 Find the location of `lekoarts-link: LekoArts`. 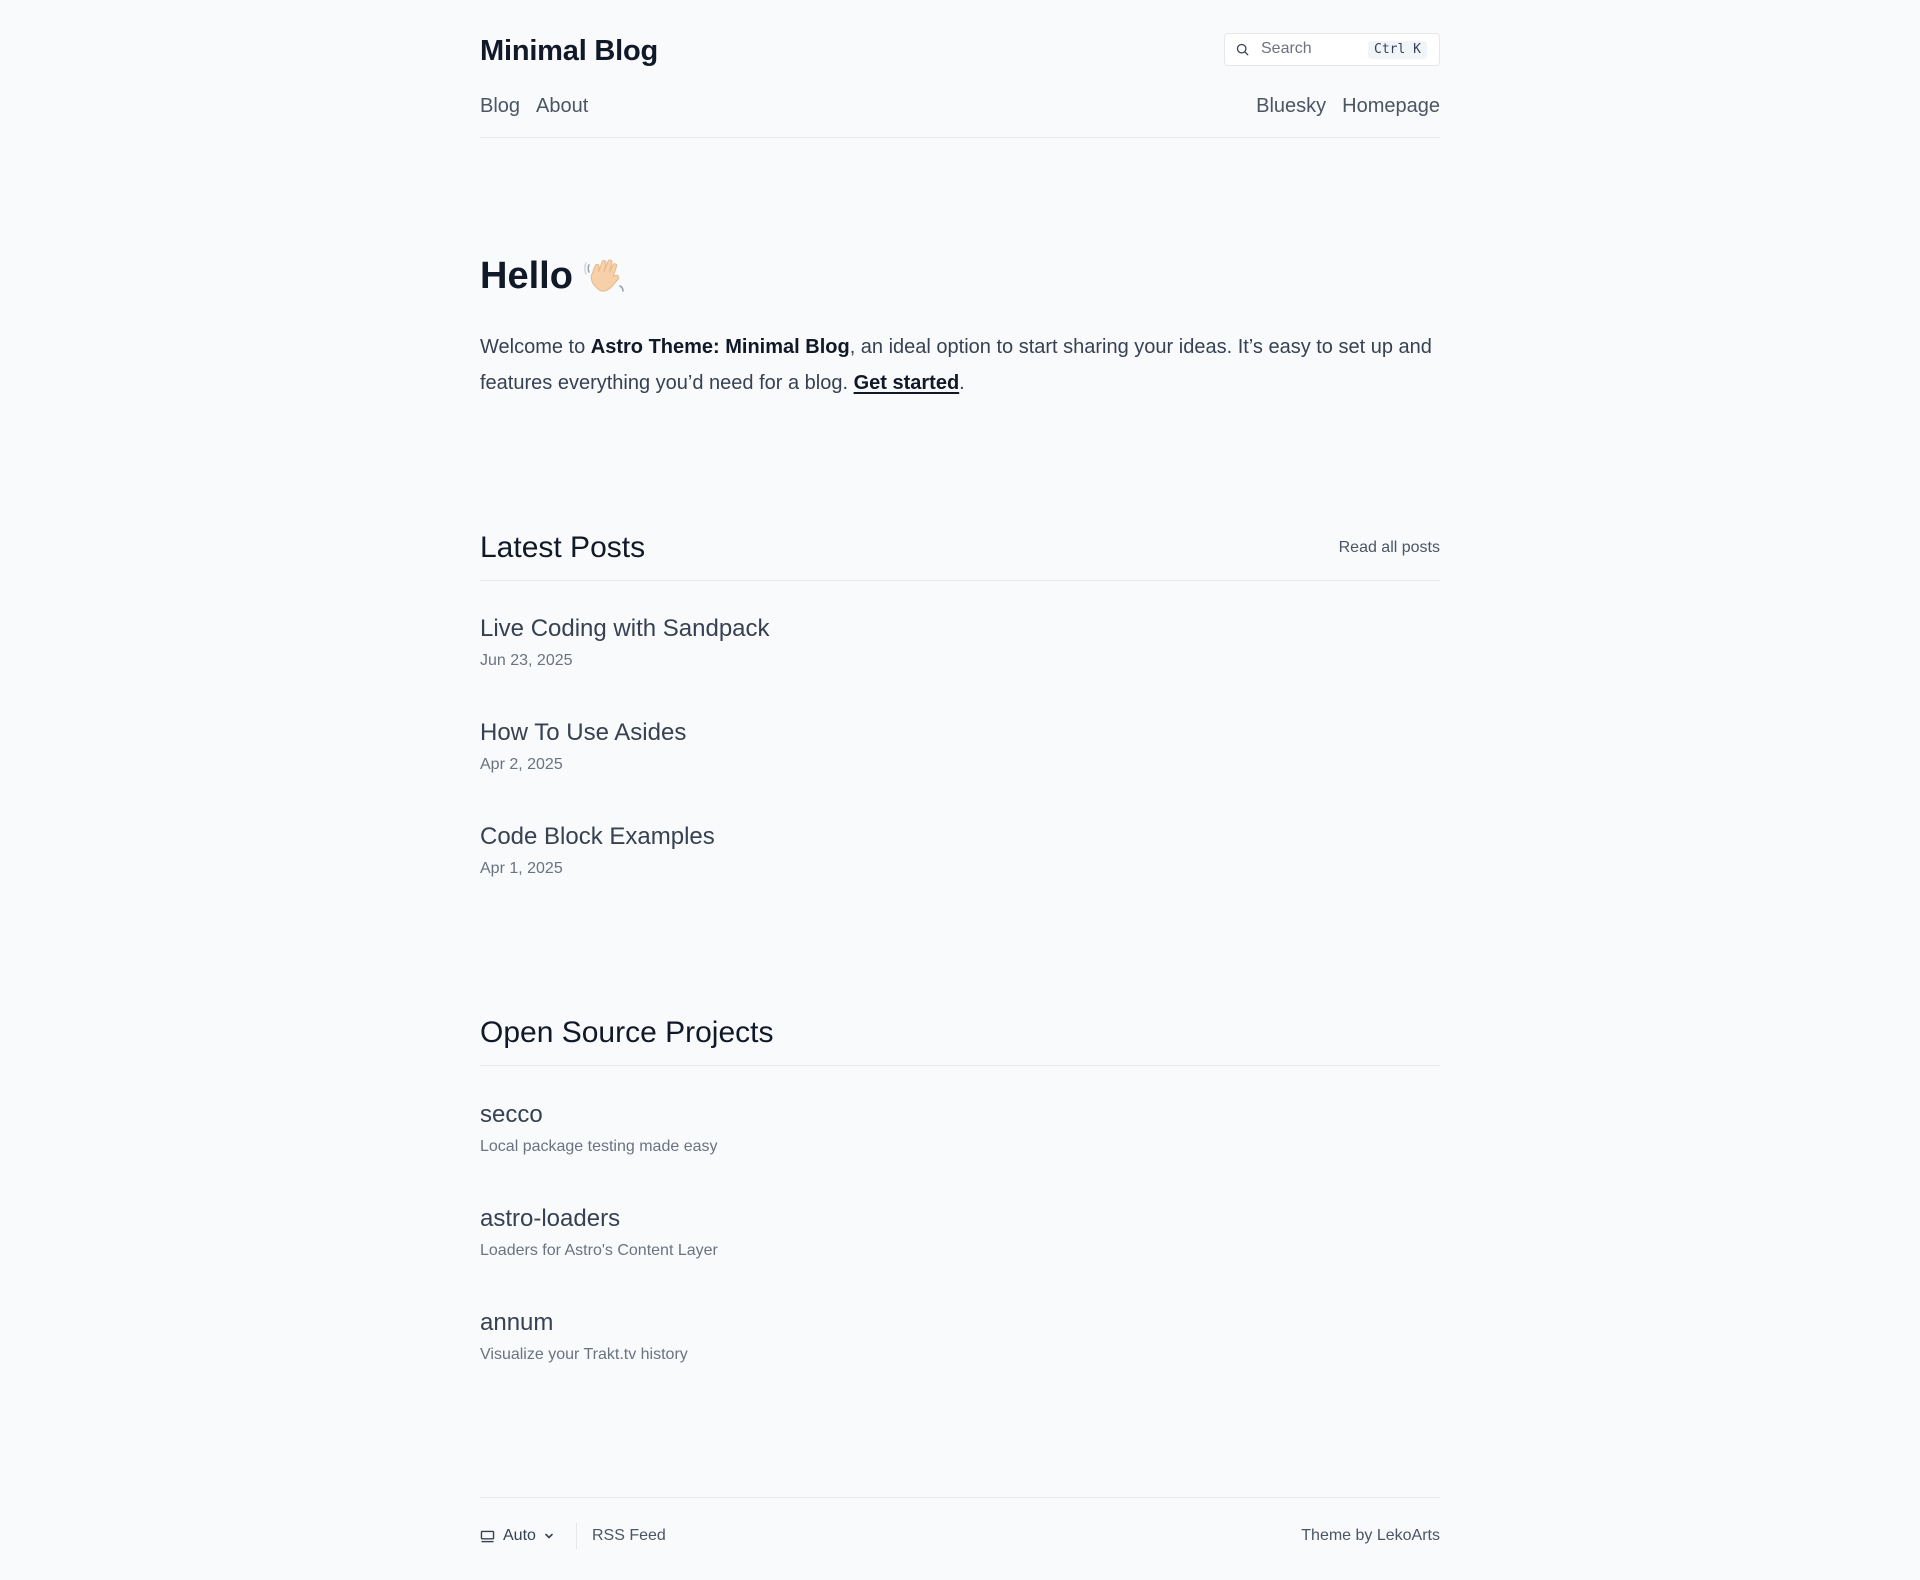

lekoarts-link: LekoArts is located at coordinates (1408, 1535).